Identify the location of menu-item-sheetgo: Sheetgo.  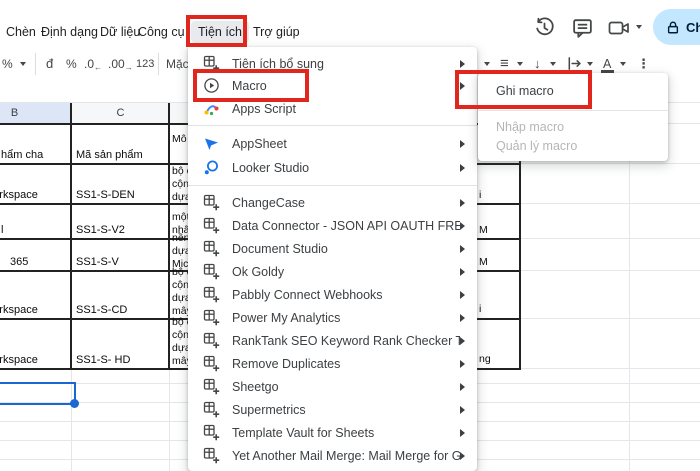
(332, 386).